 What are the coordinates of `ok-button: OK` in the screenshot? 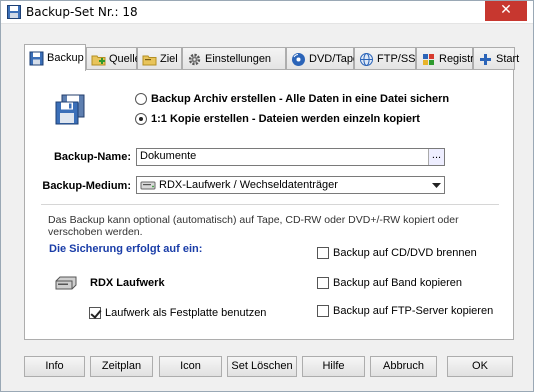 It's located at (480, 366).